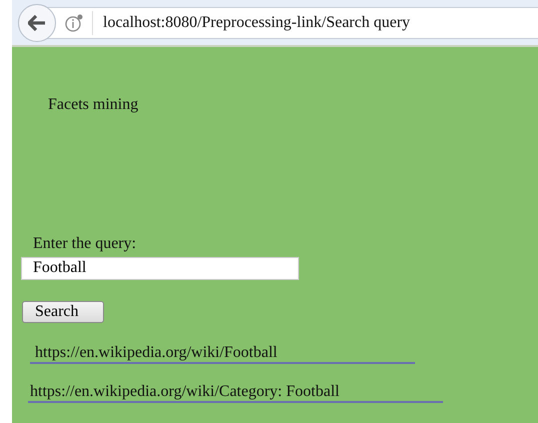  I want to click on query-input-field: Football, so click(160, 268).